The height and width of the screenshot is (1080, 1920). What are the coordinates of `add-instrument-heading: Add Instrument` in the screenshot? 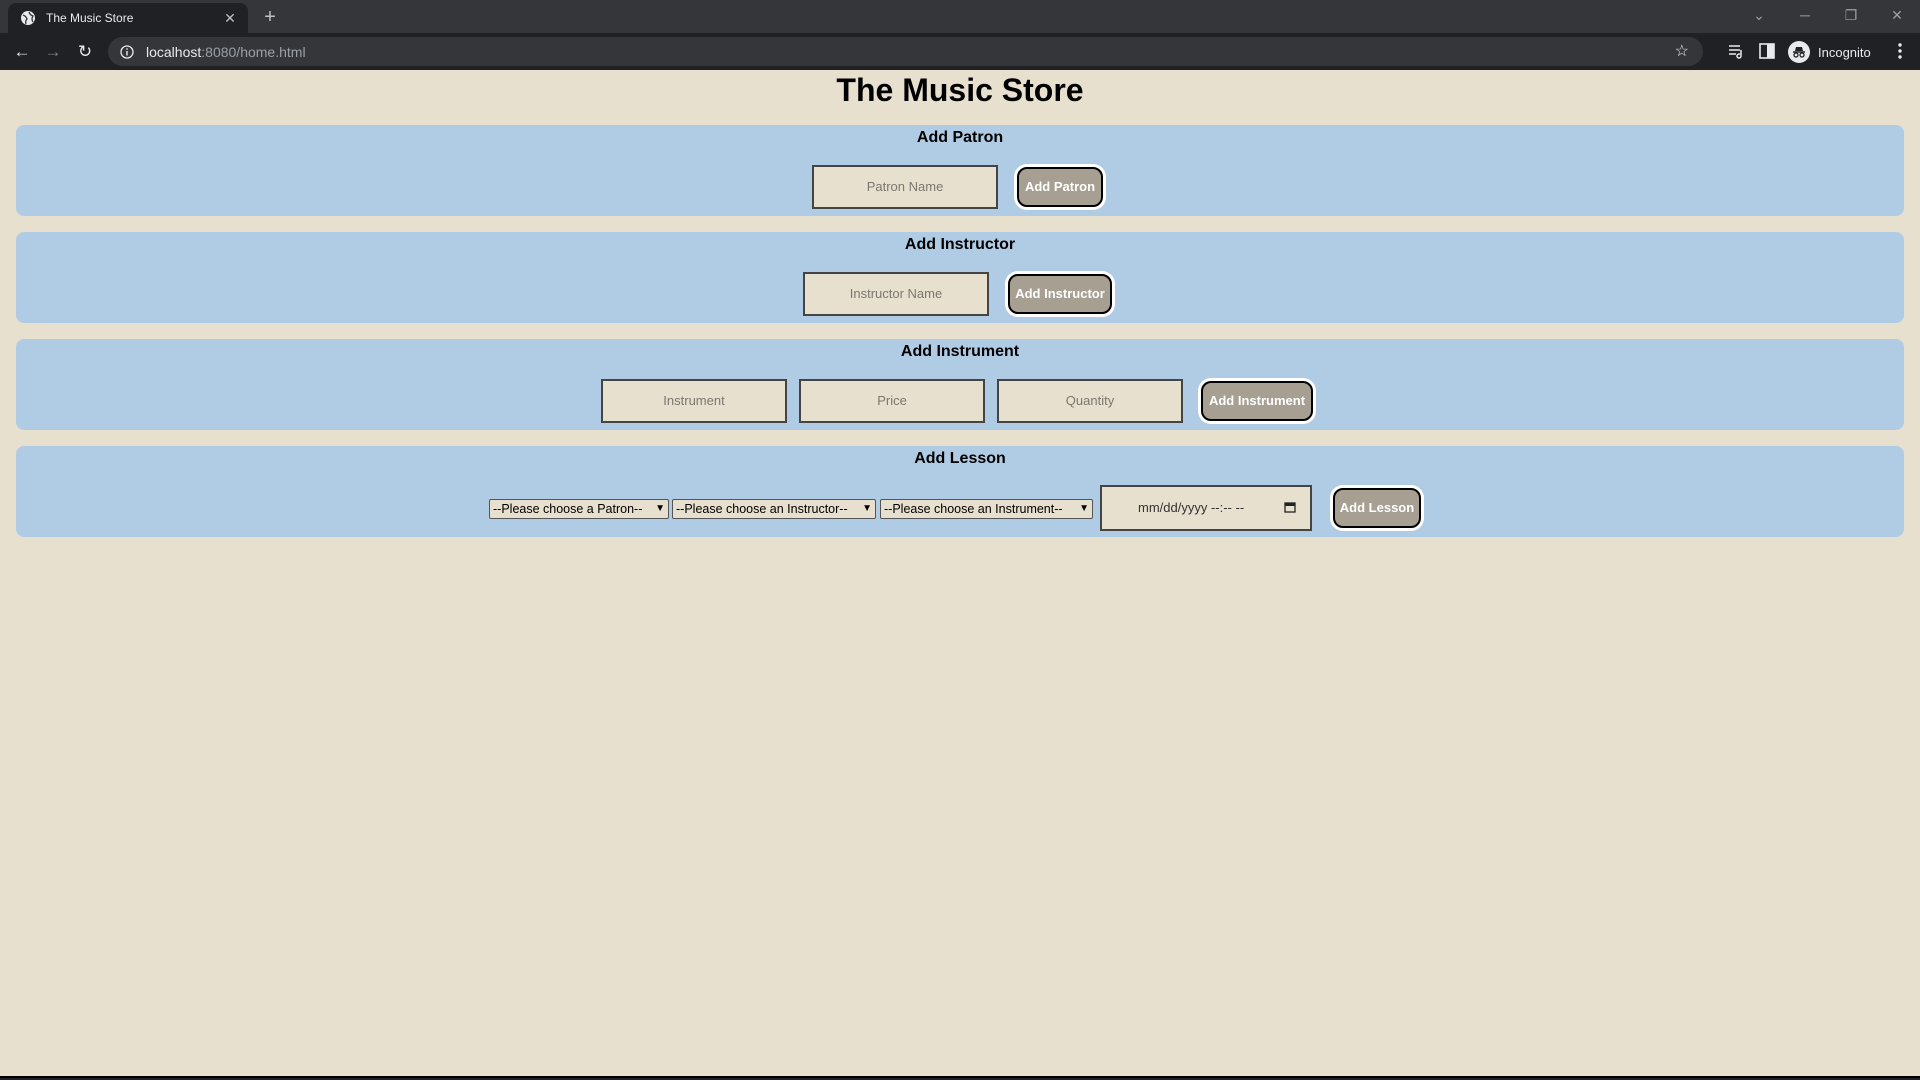 It's located at (960, 351).